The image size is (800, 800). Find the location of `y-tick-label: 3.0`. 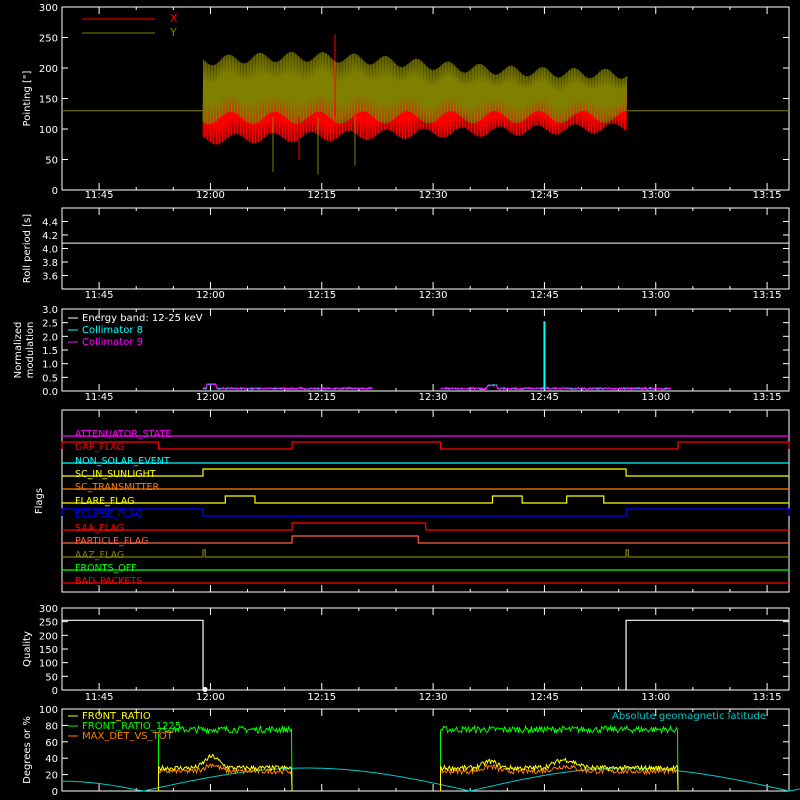

y-tick-label: 3.0 is located at coordinates (50, 310).